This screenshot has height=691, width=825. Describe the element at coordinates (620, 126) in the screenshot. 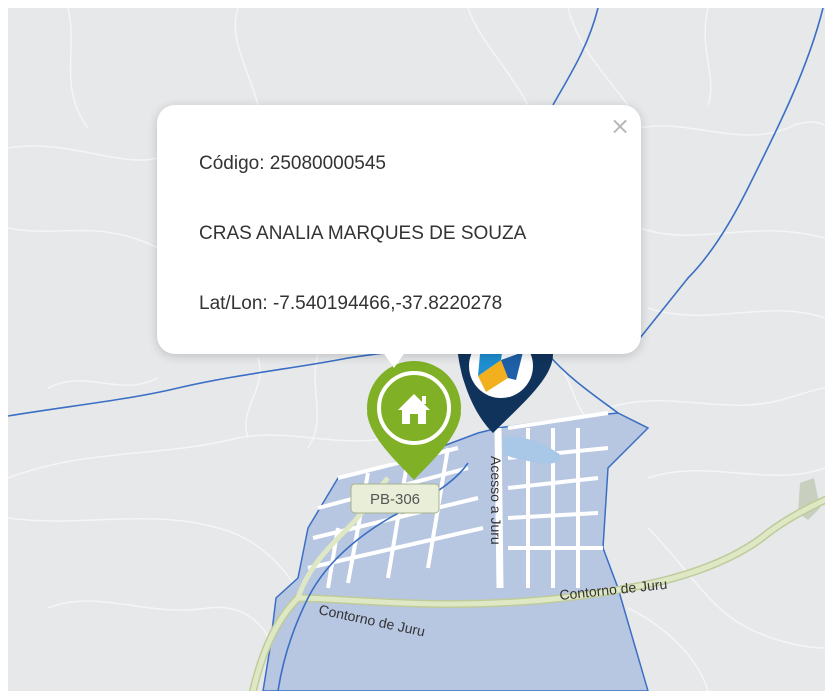

I see `close-icon: ×` at that location.